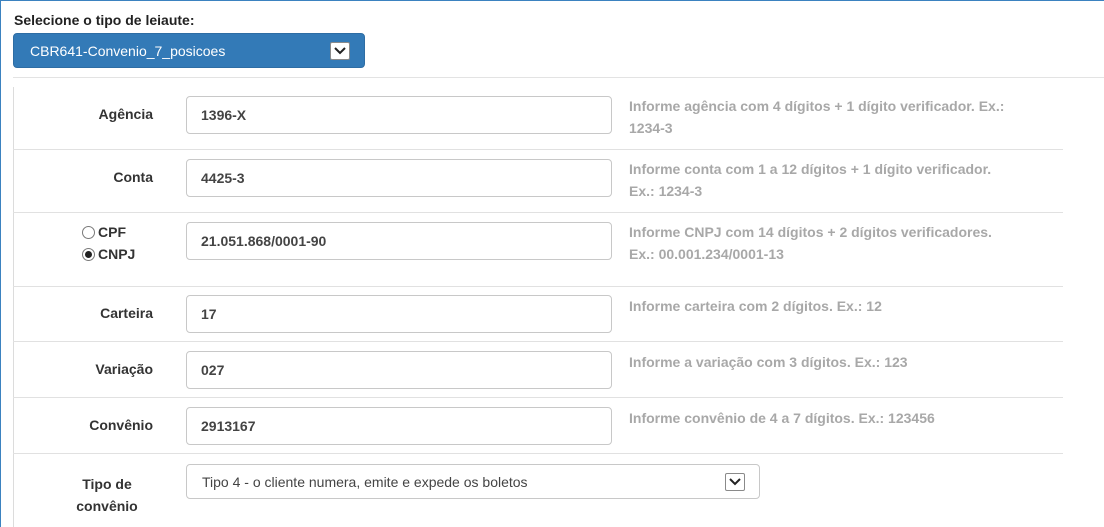 The height and width of the screenshot is (527, 1104). I want to click on conta-label: Conta, so click(133, 177).